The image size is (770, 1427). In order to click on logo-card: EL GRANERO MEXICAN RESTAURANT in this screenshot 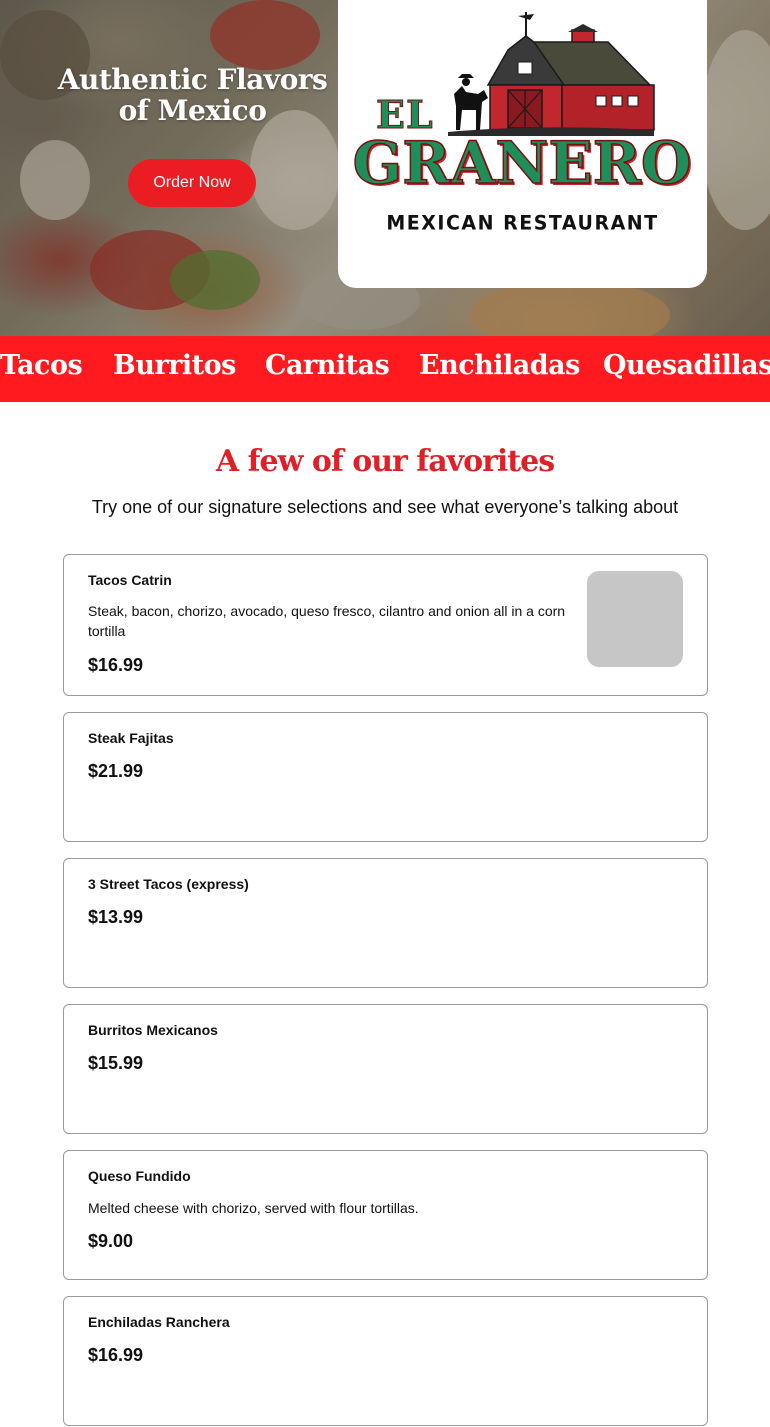, I will do `click(522, 144)`.